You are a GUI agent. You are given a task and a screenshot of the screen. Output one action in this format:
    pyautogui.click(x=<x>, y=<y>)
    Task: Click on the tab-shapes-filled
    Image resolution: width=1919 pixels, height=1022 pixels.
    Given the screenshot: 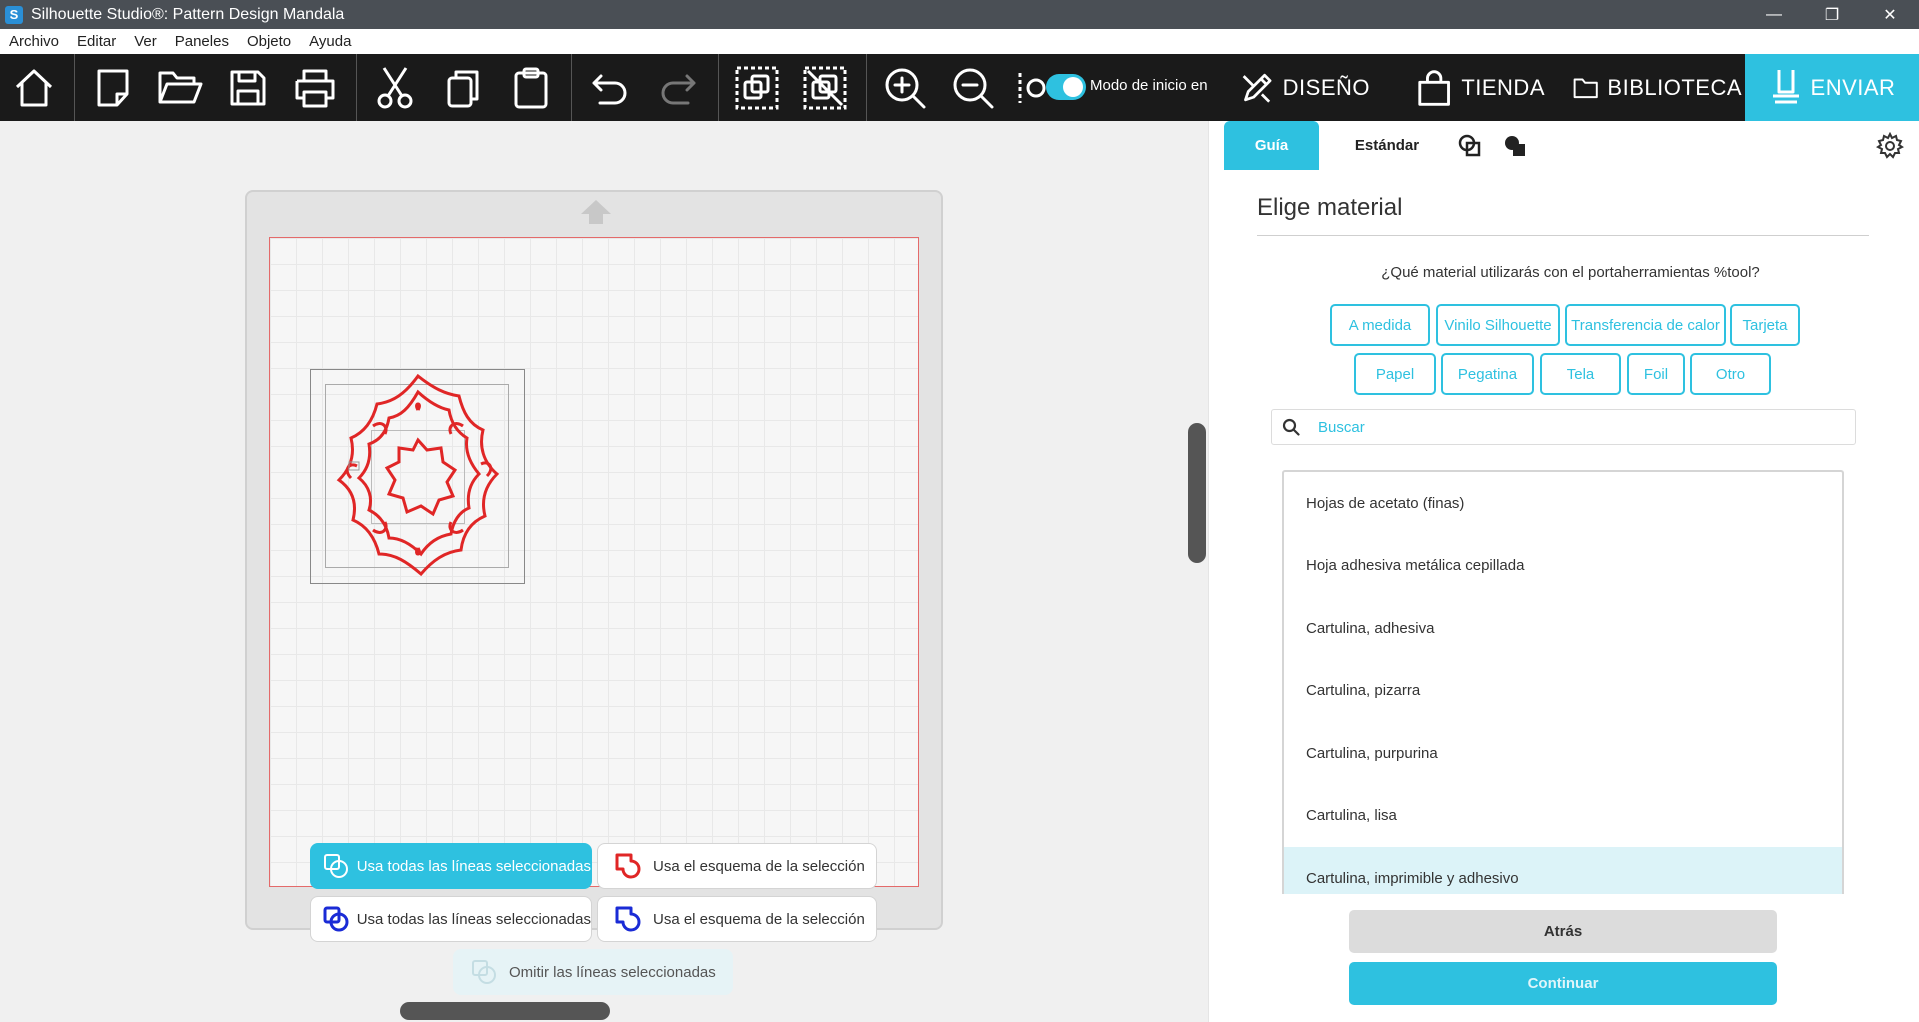 What is the action you would take?
    pyautogui.click(x=1515, y=145)
    